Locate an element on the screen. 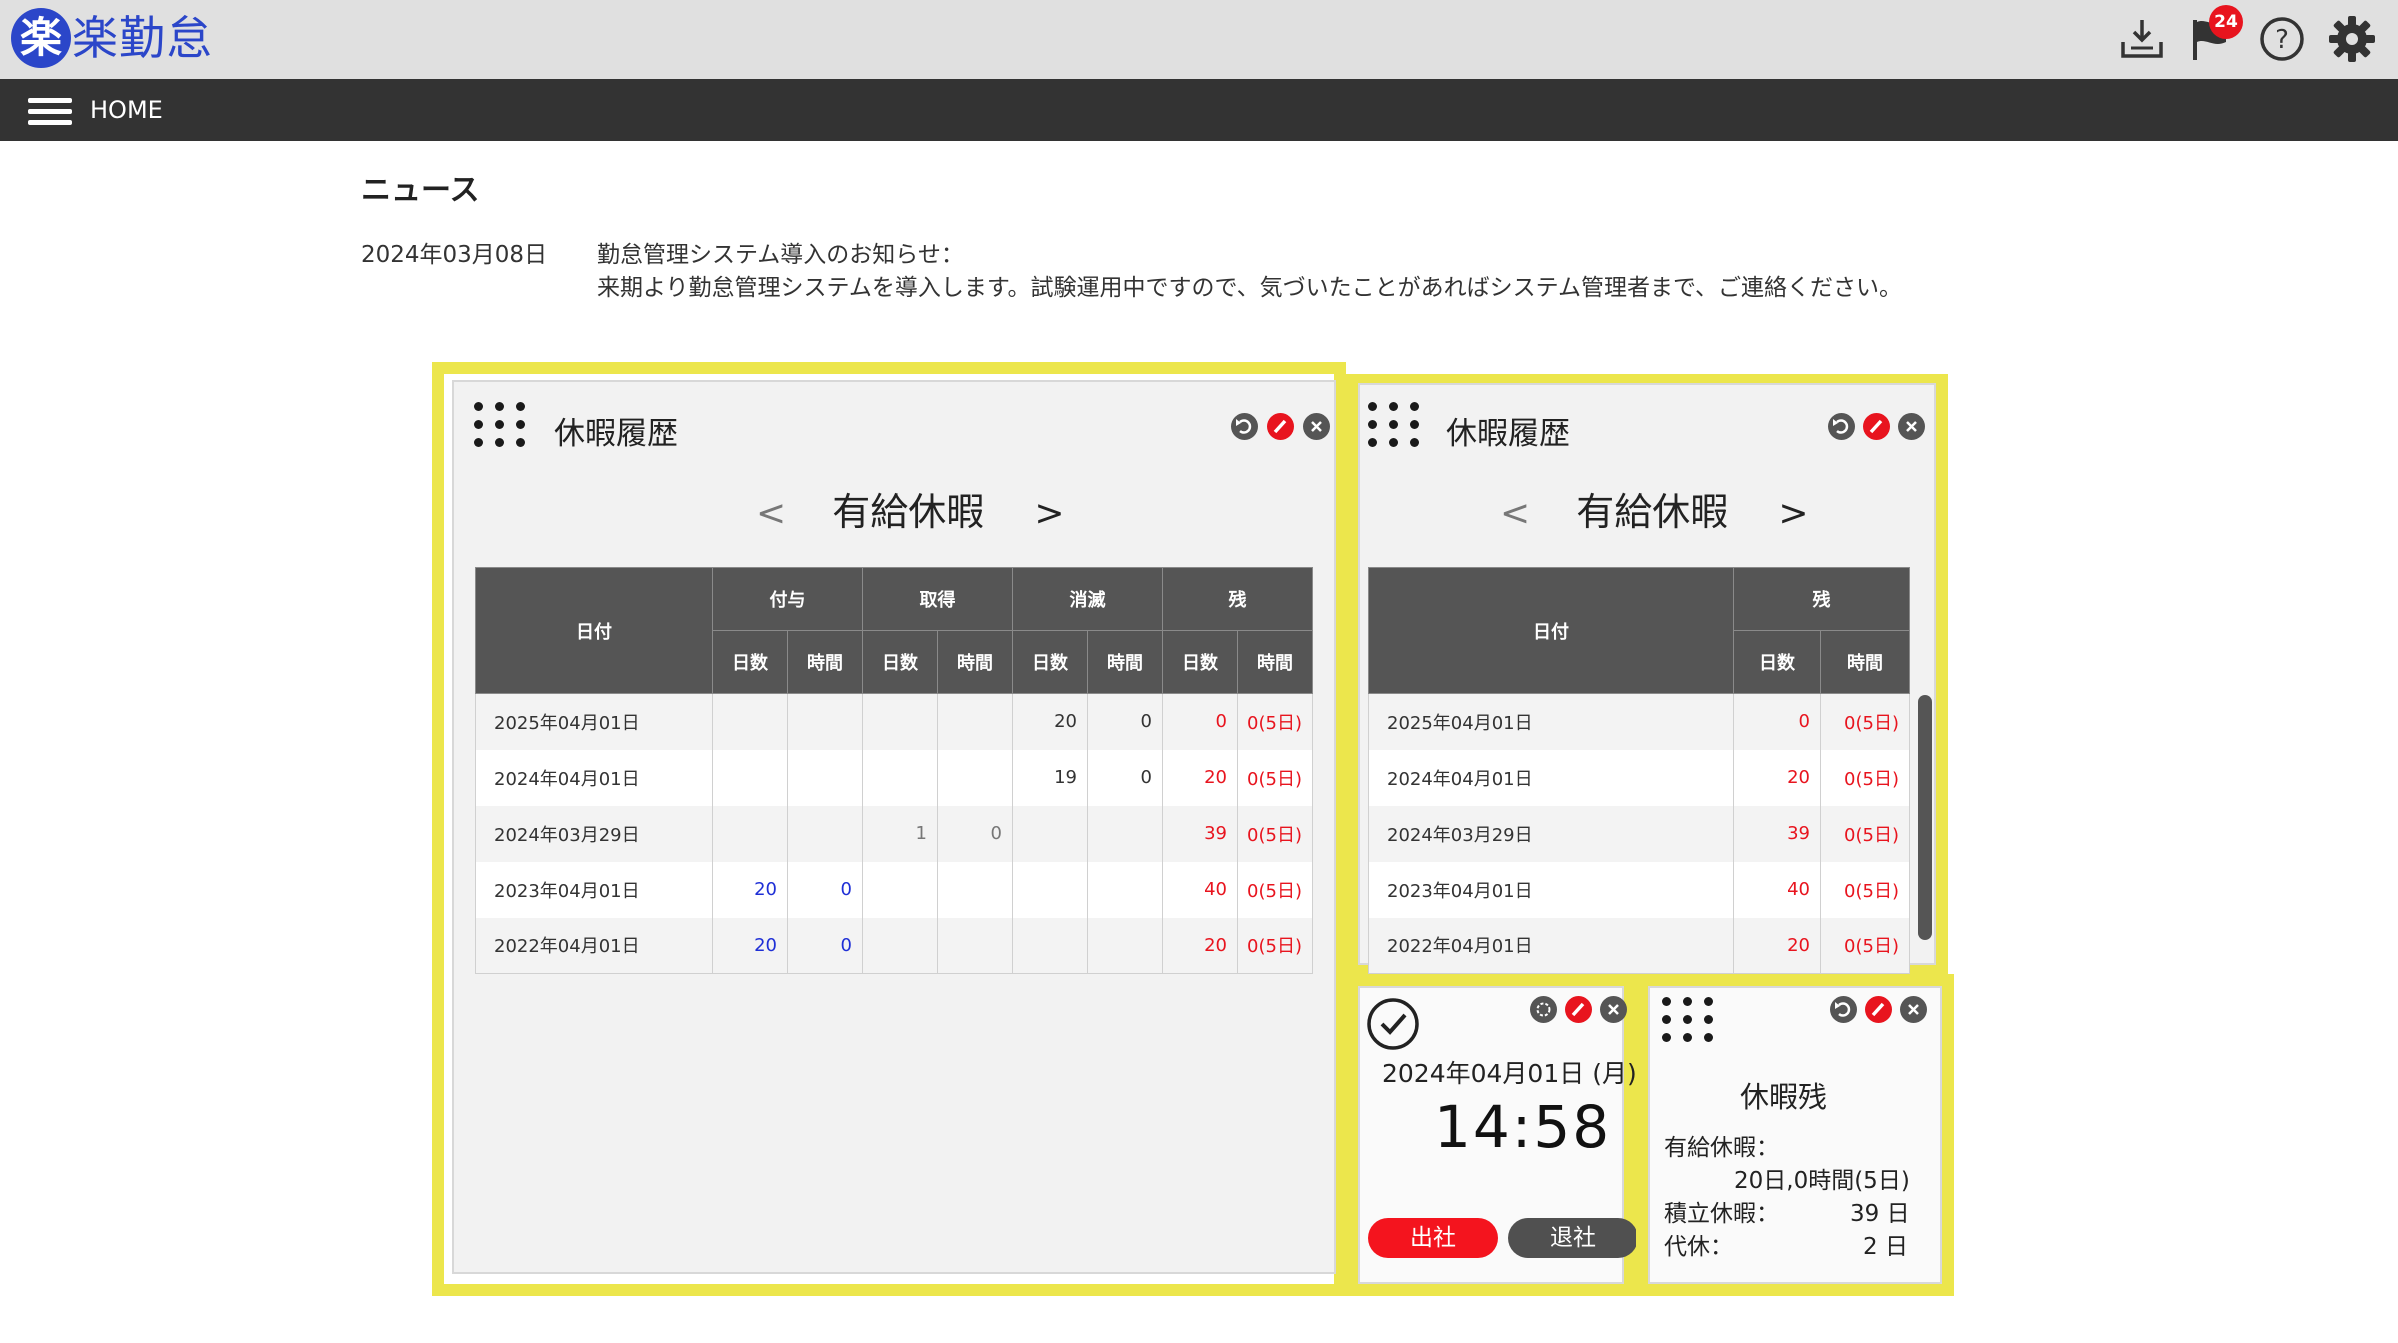 The width and height of the screenshot is (2398, 1343). table-row: 2024年03月29日 39 0(5日) is located at coordinates (1639, 833).